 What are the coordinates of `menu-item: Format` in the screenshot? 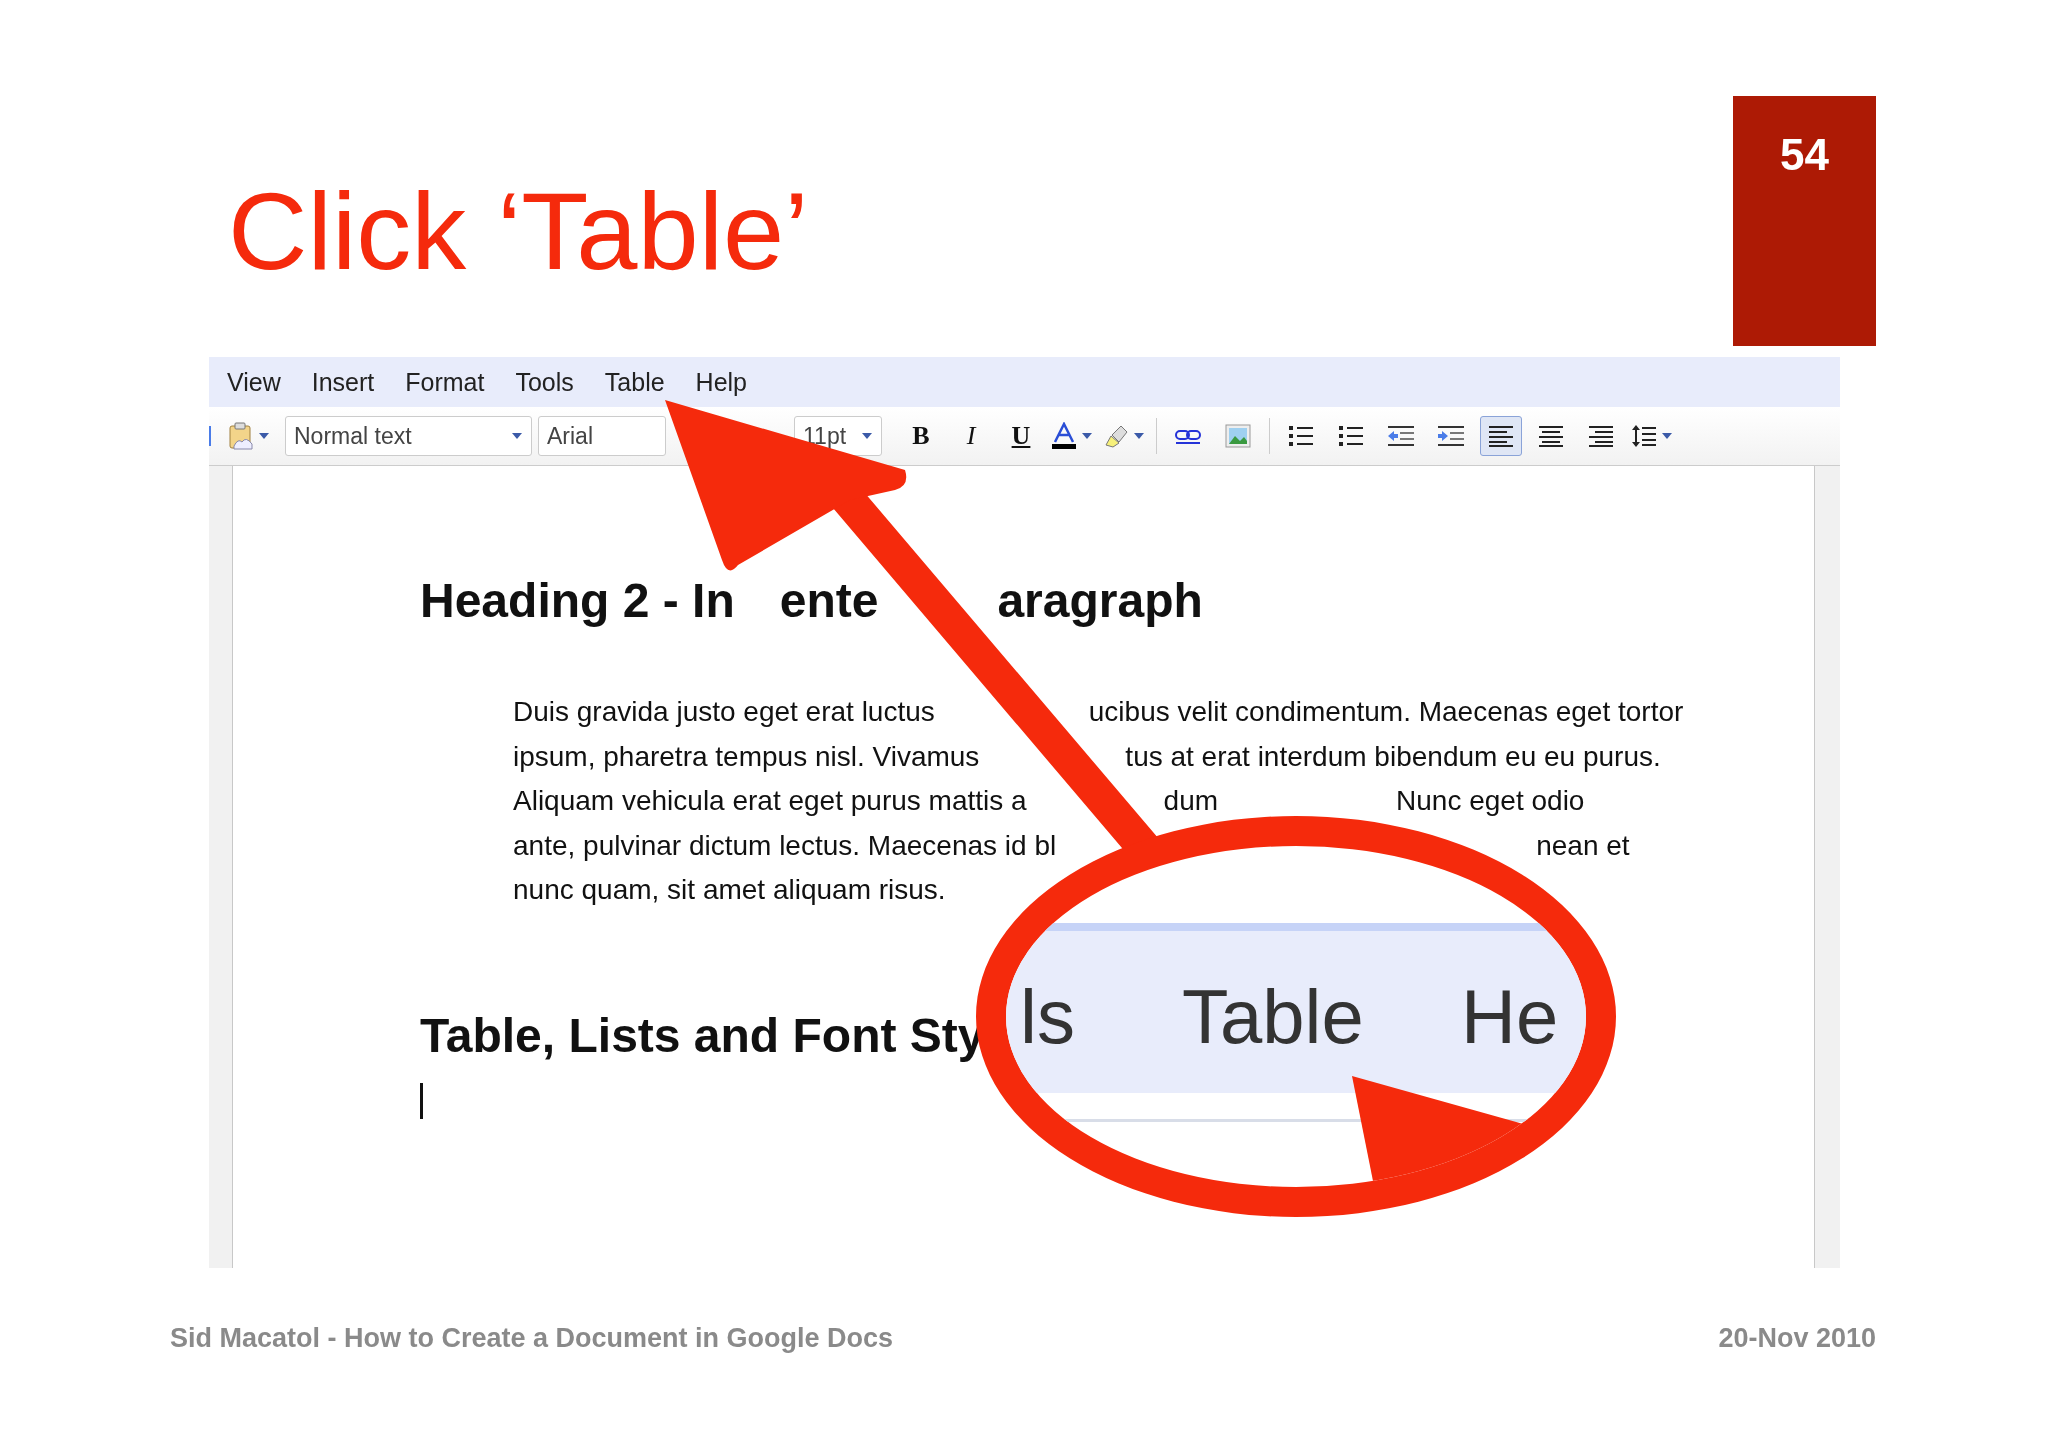 It's located at (445, 382).